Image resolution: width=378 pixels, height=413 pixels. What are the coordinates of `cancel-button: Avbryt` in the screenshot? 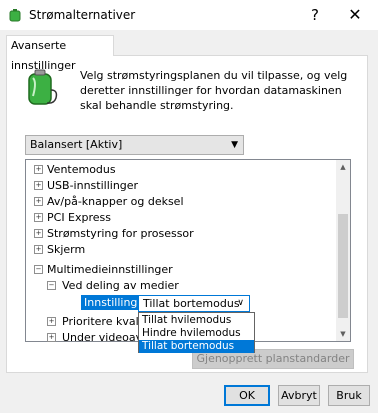 It's located at (299, 395).